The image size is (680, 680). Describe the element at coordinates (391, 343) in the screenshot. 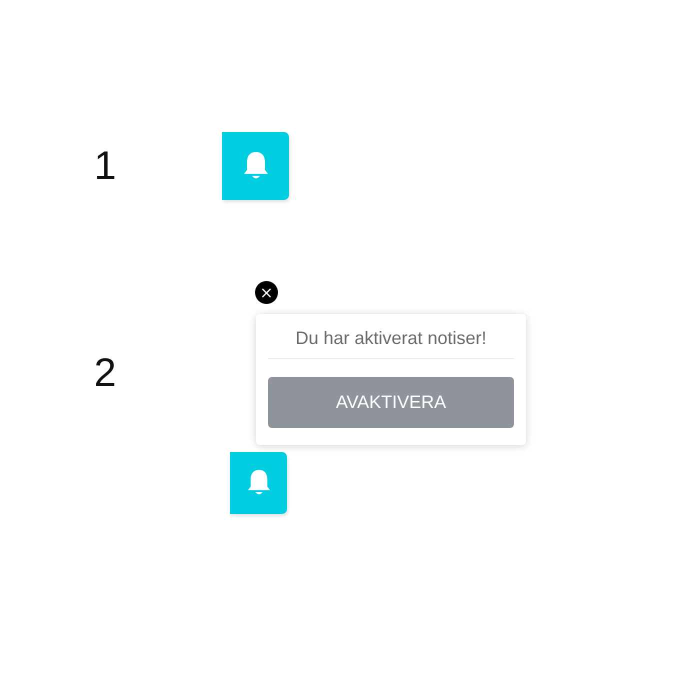

I see `popup-message: Du har aktiverat notiser!` at that location.